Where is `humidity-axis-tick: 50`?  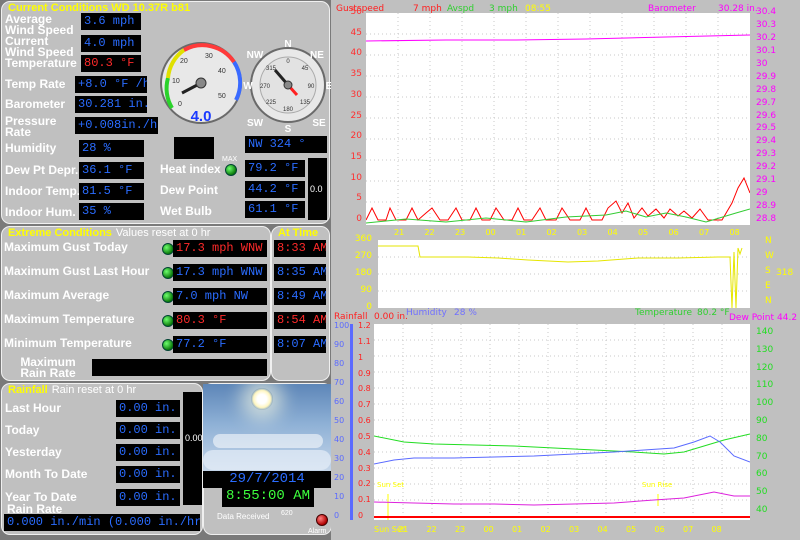
humidity-axis-tick: 50 is located at coordinates (339, 420).